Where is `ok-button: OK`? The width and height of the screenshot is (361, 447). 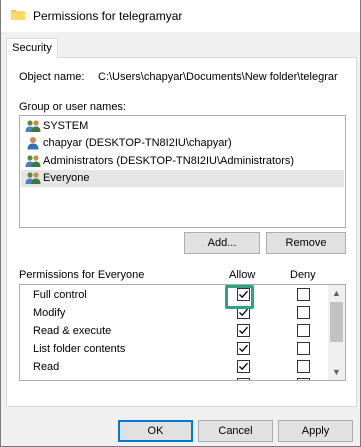
ok-button: OK is located at coordinates (155, 431).